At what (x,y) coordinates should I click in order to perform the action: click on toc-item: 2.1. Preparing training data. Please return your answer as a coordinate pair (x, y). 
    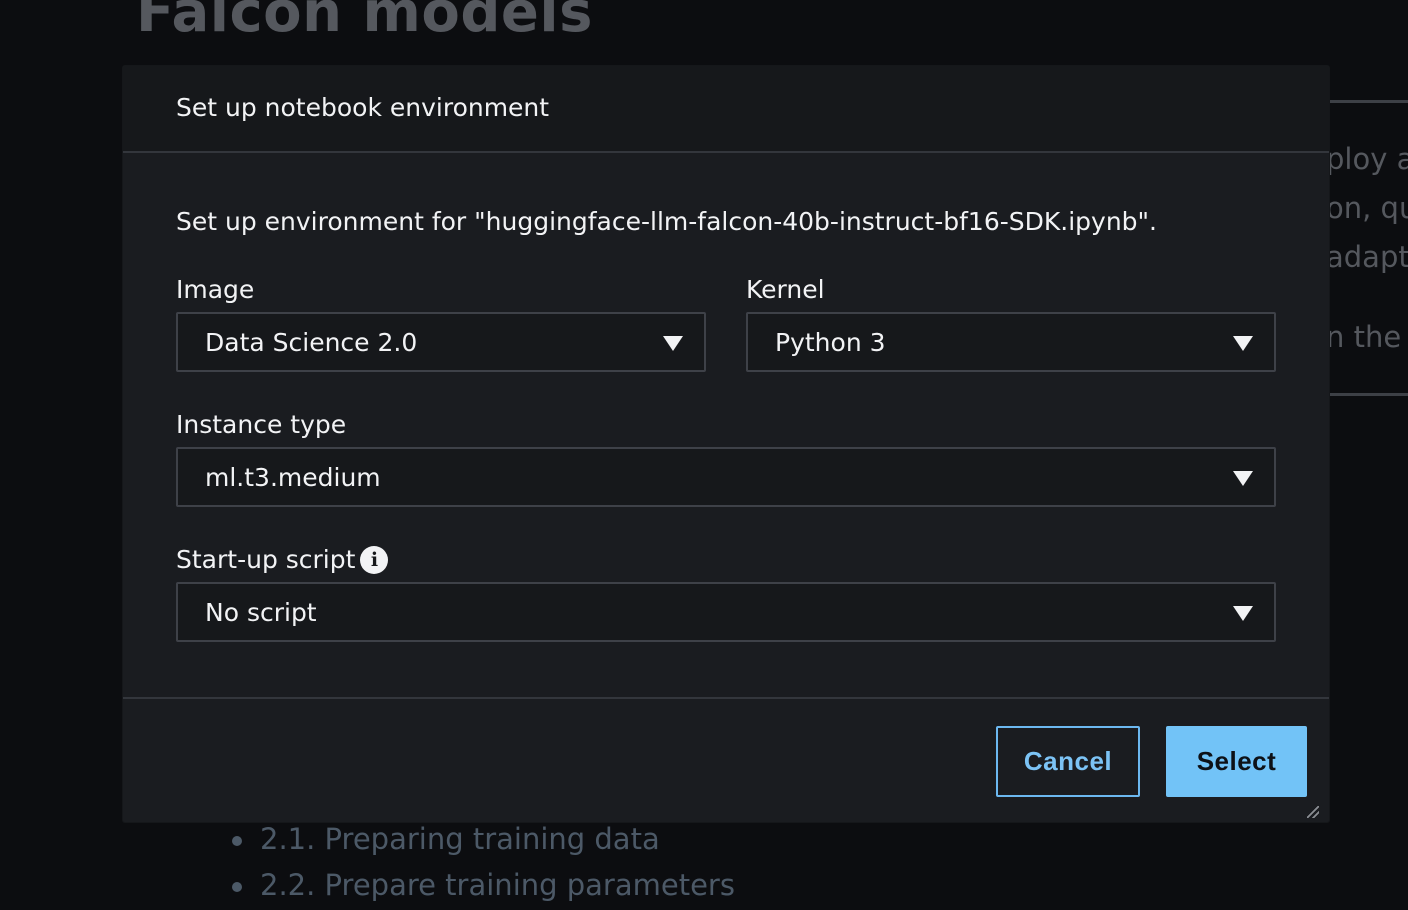
    Looking at the image, I should click on (482, 841).